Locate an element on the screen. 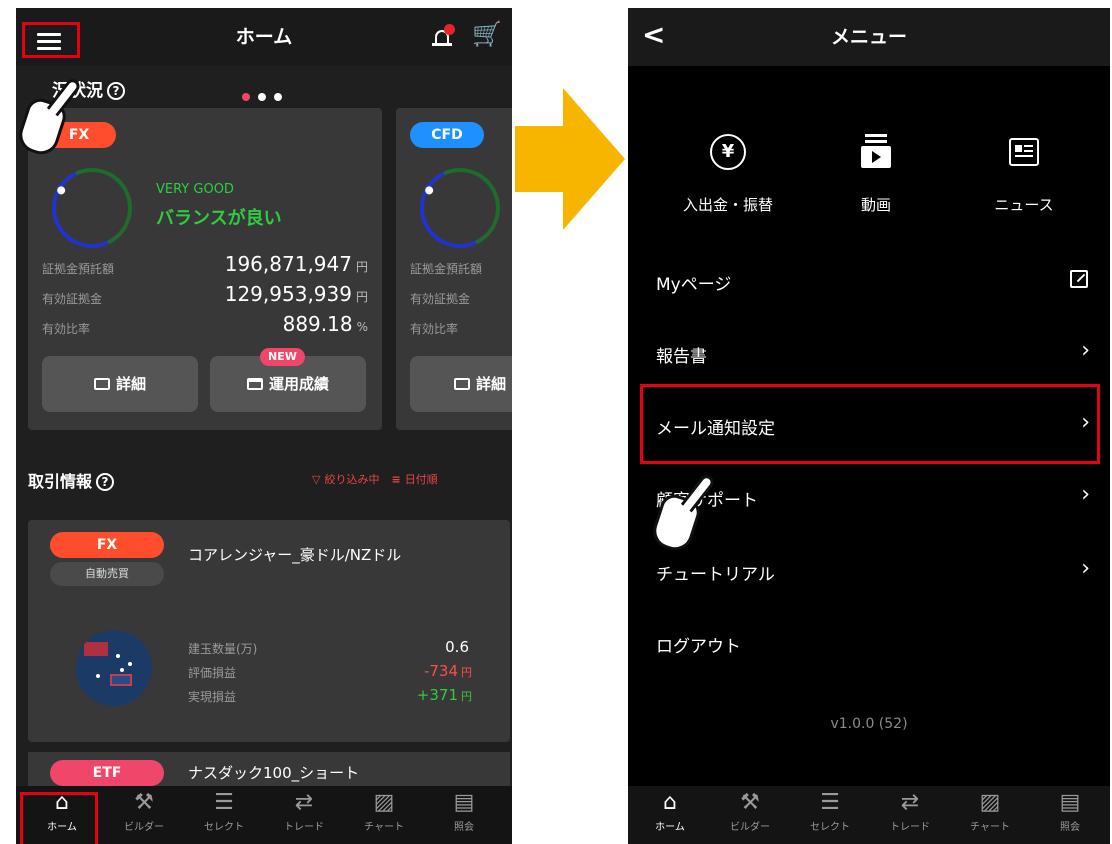 This screenshot has height=844, width=1112. bottom-tab-bar: ⌂ ホーム ⚒ ビルダー ☰ セレクト ⇄ トレード ▨ チャート ▤ 照会 is located at coordinates (869, 815).